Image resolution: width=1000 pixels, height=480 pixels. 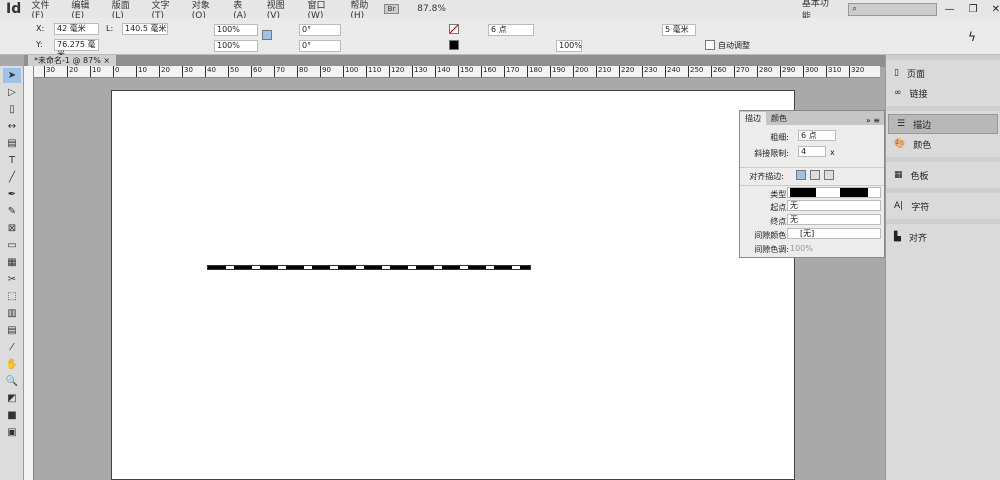 I want to click on pencil-tool-icon: ✎, so click(x=12, y=211).